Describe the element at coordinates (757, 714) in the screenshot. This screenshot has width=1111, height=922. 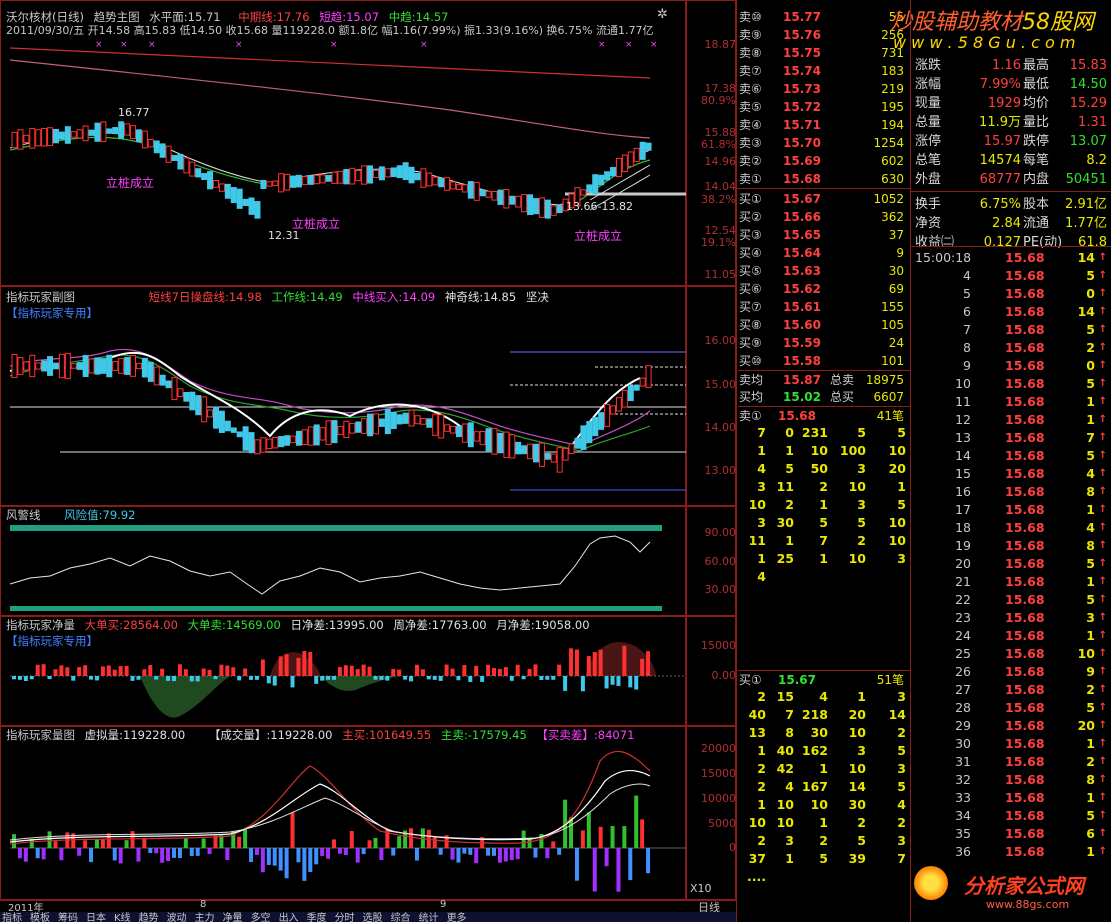
I see `queue-cell: 40` at that location.